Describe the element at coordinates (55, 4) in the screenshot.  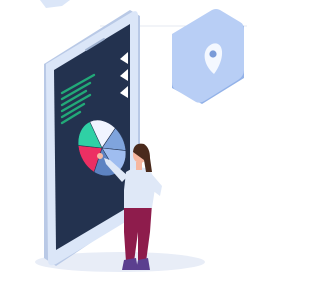
I see `background-tile` at that location.